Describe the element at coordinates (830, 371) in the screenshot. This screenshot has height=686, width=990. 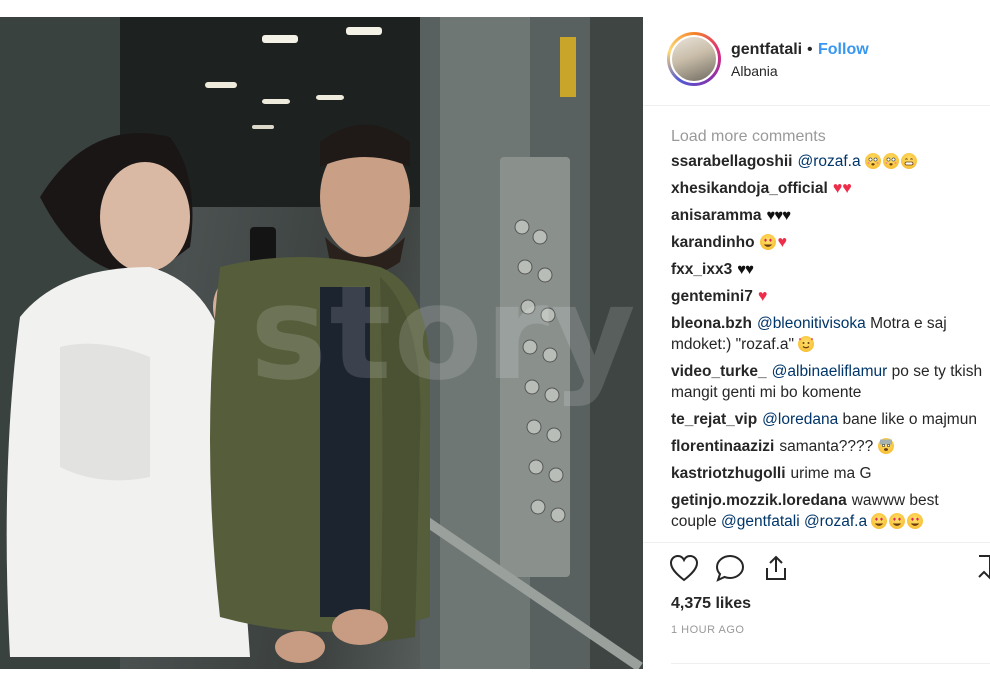
I see `comment-mention-link: @albinaeliflamur` at that location.